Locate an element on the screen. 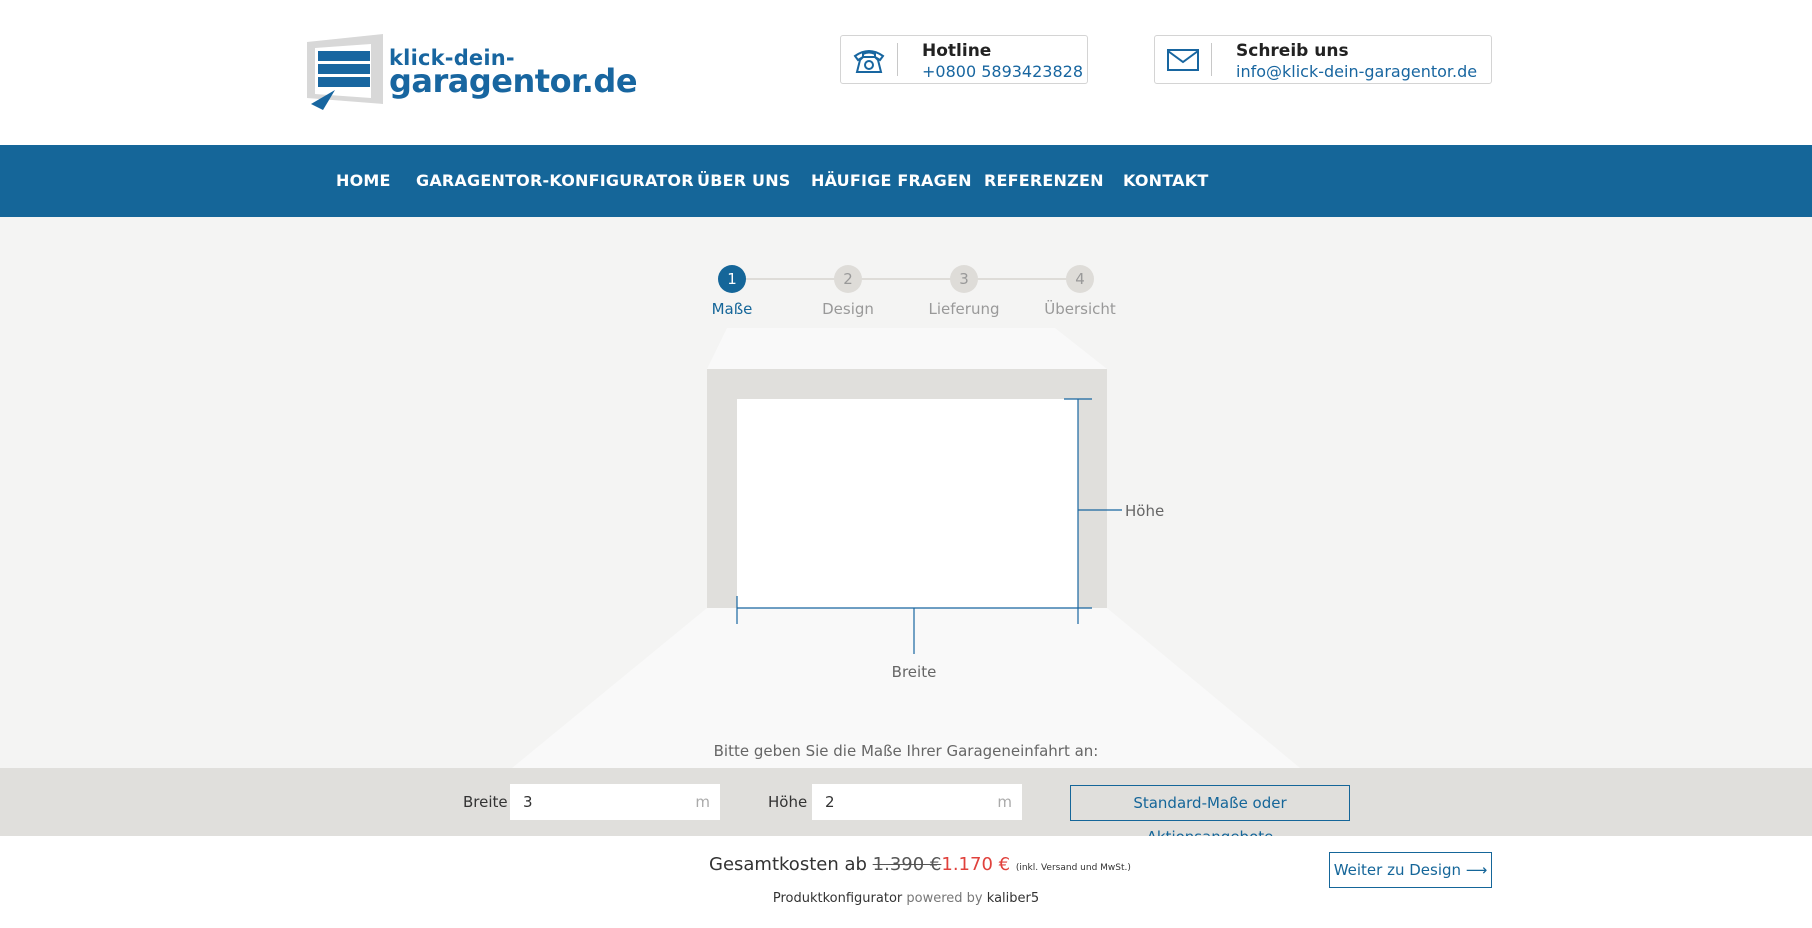 This screenshot has width=1812, height=928. hotline-number: +0800 5893423828 is located at coordinates (1002, 71).